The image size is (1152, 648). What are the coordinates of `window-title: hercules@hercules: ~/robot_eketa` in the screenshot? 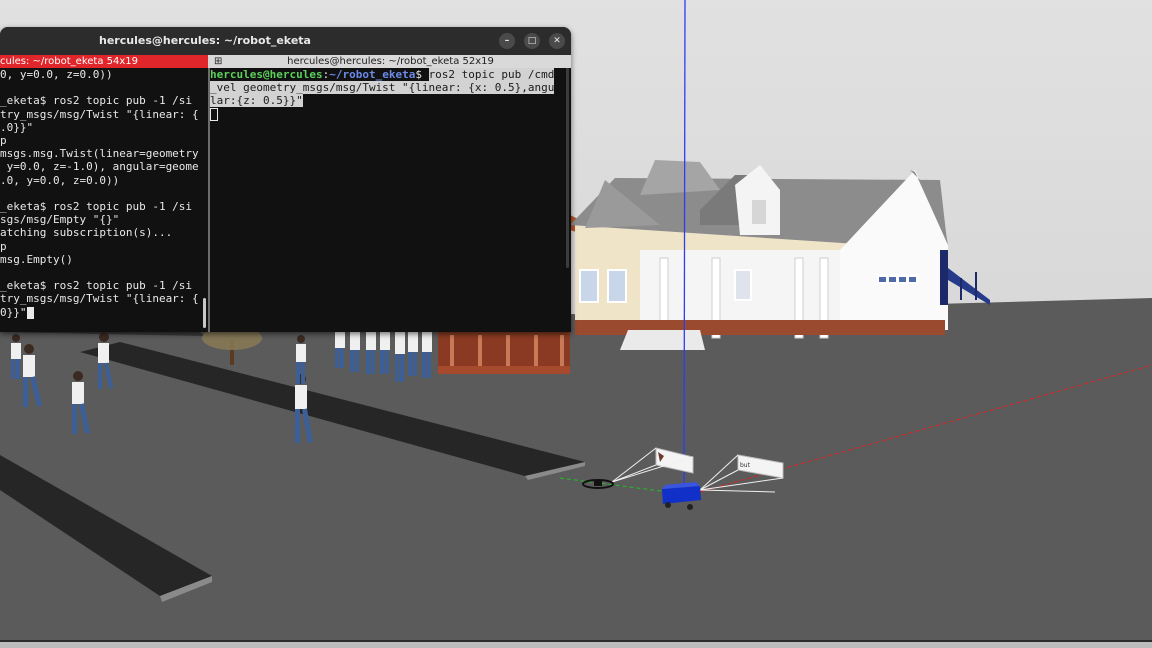 It's located at (205, 40).